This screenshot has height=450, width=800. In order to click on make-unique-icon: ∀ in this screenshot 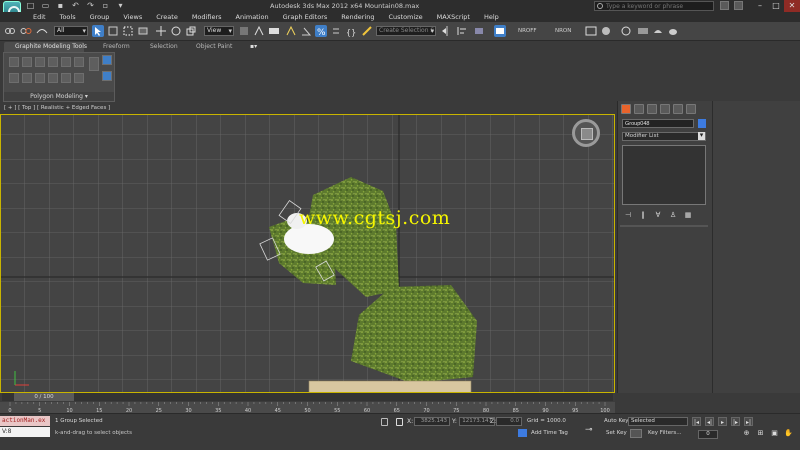, I will do `click(658, 215)`.